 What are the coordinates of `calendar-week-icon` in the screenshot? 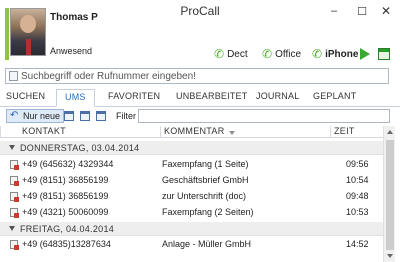 It's located at (85, 116).